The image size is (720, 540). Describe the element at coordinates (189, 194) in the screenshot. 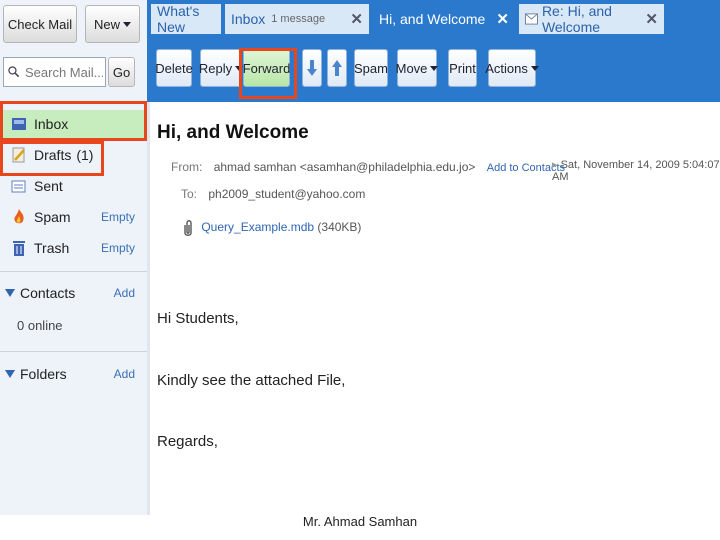

I see `to-label: To:` at that location.